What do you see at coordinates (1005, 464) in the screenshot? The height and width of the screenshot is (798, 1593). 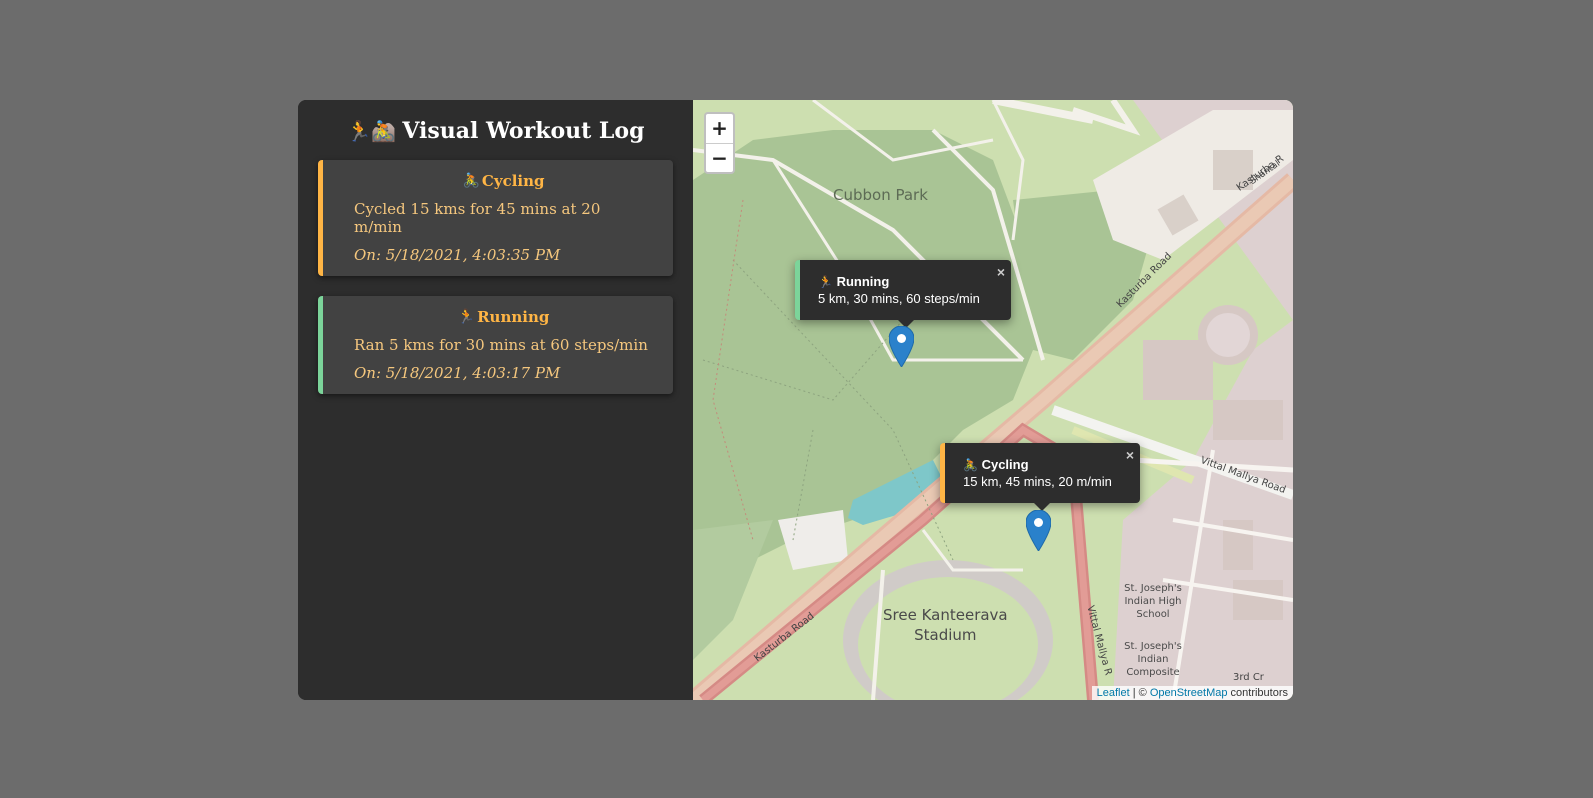 I see `popup-title-text: Cycling` at bounding box center [1005, 464].